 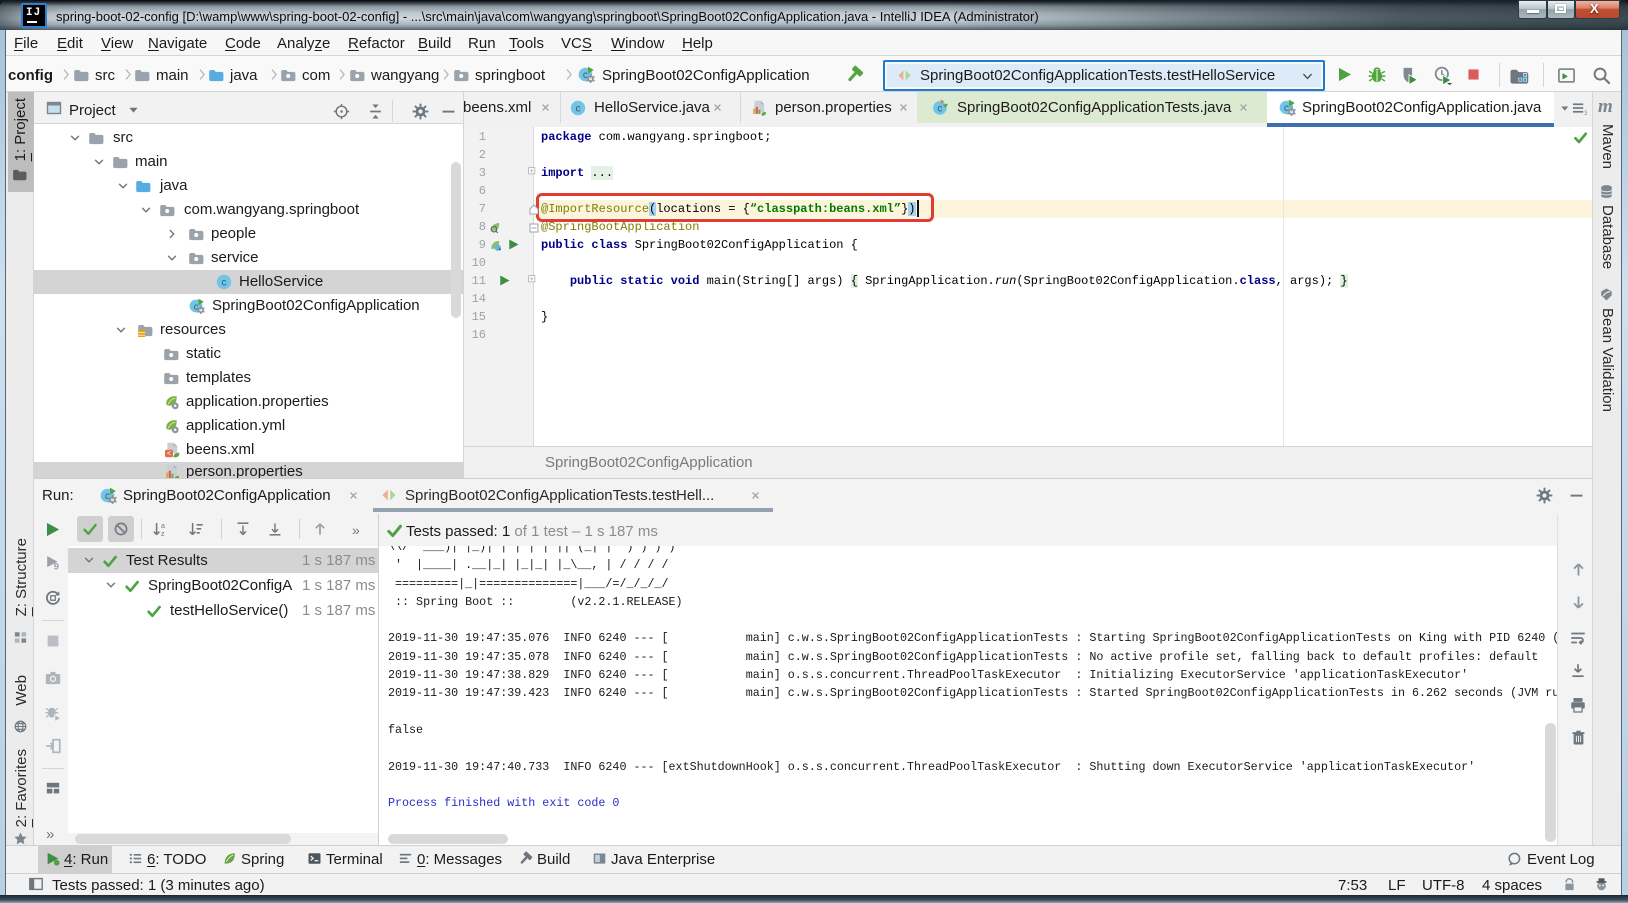 I want to click on svg-text: 9, so click(x=56, y=566).